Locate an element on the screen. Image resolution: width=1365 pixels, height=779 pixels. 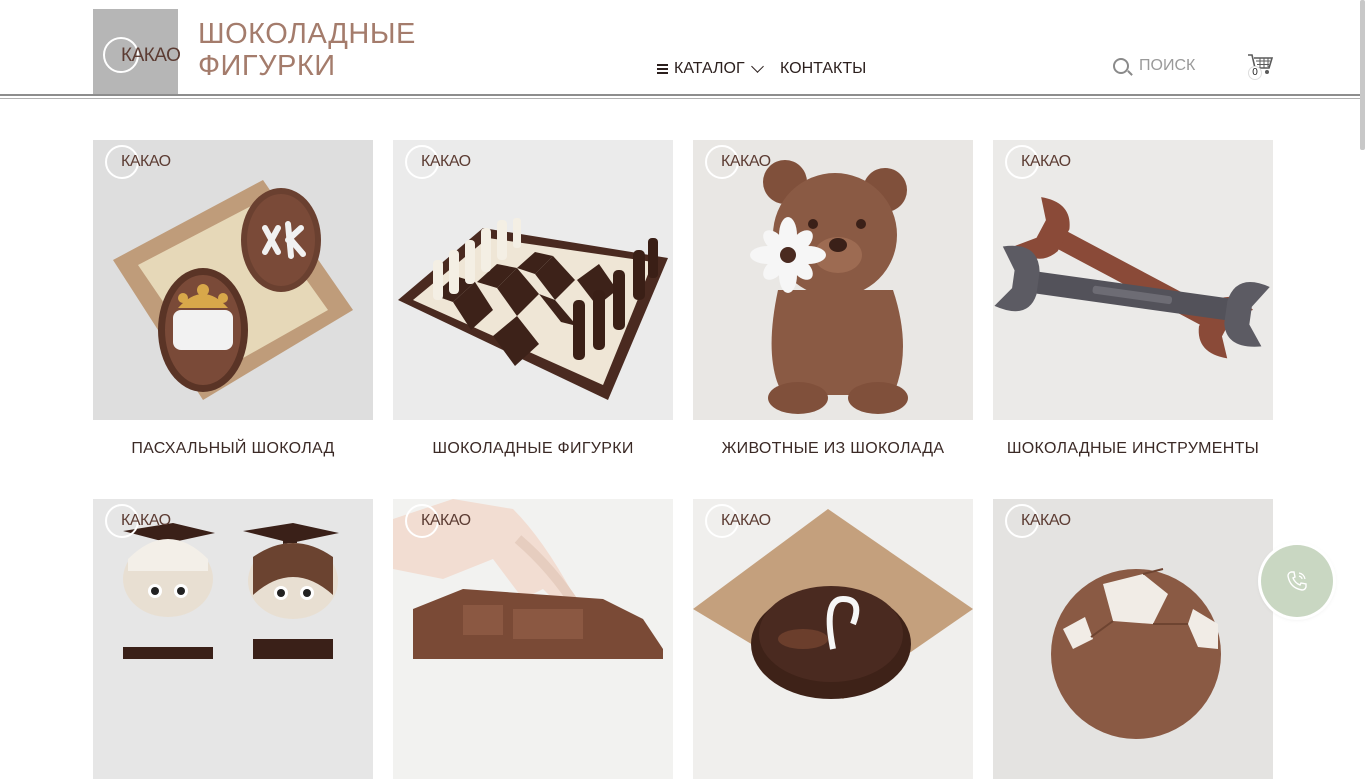
chevron-down-icon is located at coordinates (757, 66).